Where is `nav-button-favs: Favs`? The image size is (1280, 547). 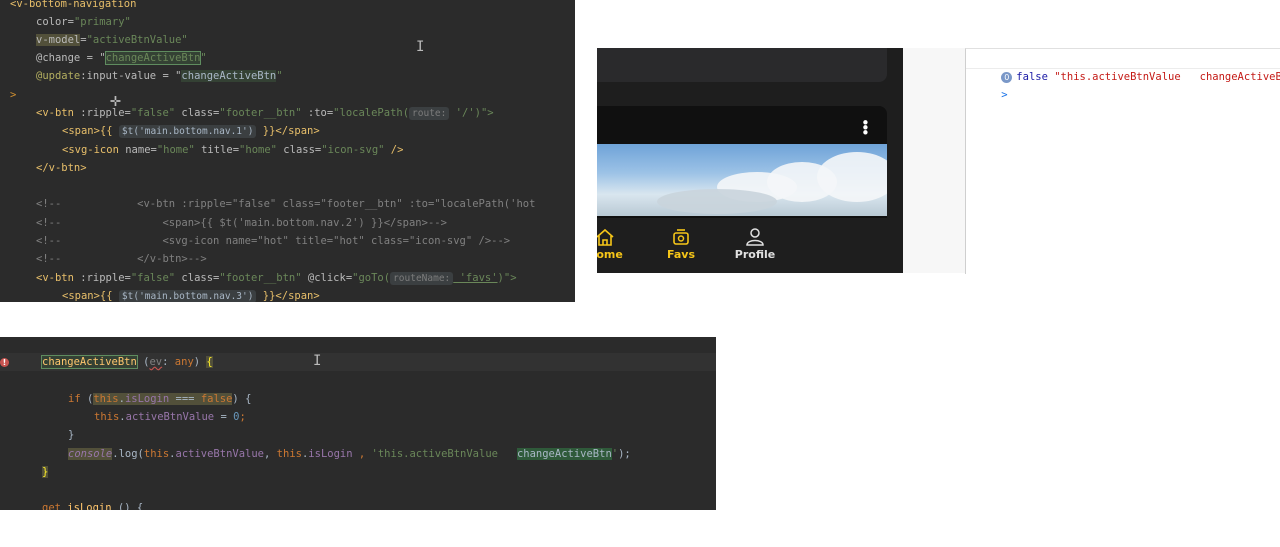
nav-button-favs: Favs is located at coordinates (681, 244).